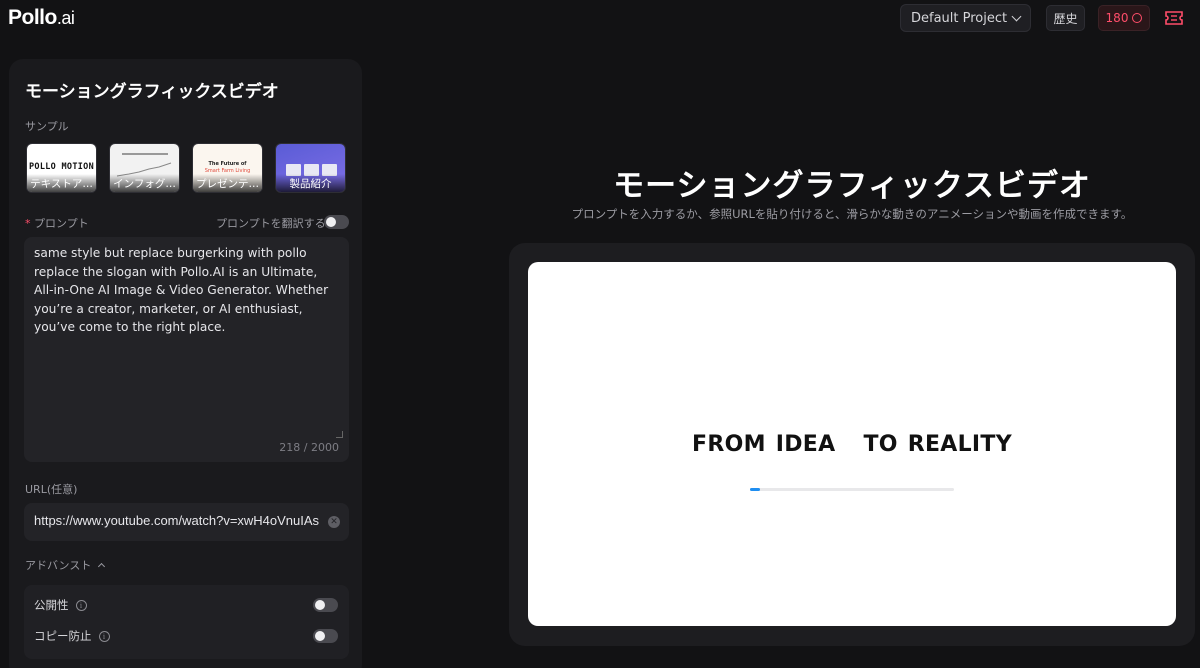 Image resolution: width=1200 pixels, height=668 pixels. What do you see at coordinates (959, 18) in the screenshot?
I see `project-select-value: Default Project` at bounding box center [959, 18].